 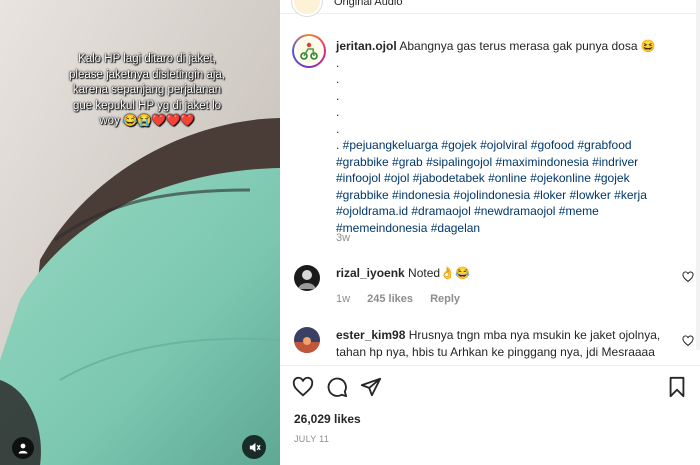 I want to click on scooter-logo-icon, so click(x=309, y=51).